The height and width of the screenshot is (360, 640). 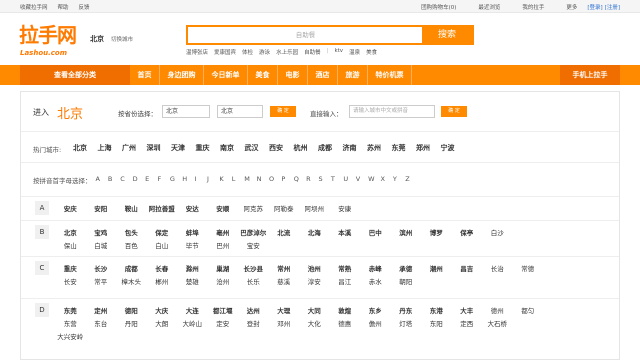 What do you see at coordinates (201, 180) in the screenshot?
I see `letter-link: I` at bounding box center [201, 180].